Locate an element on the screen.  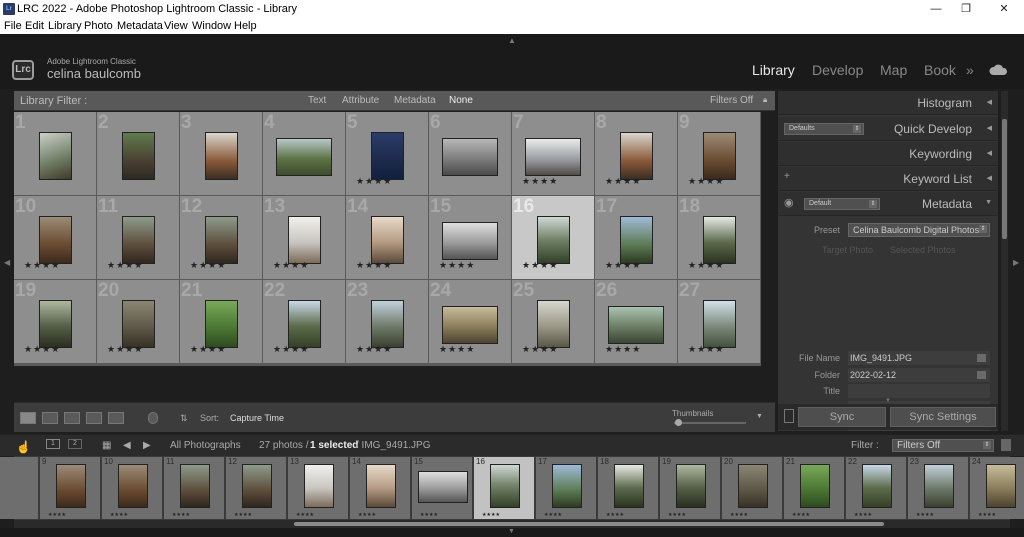
module-map: Map is located at coordinates (893, 70).